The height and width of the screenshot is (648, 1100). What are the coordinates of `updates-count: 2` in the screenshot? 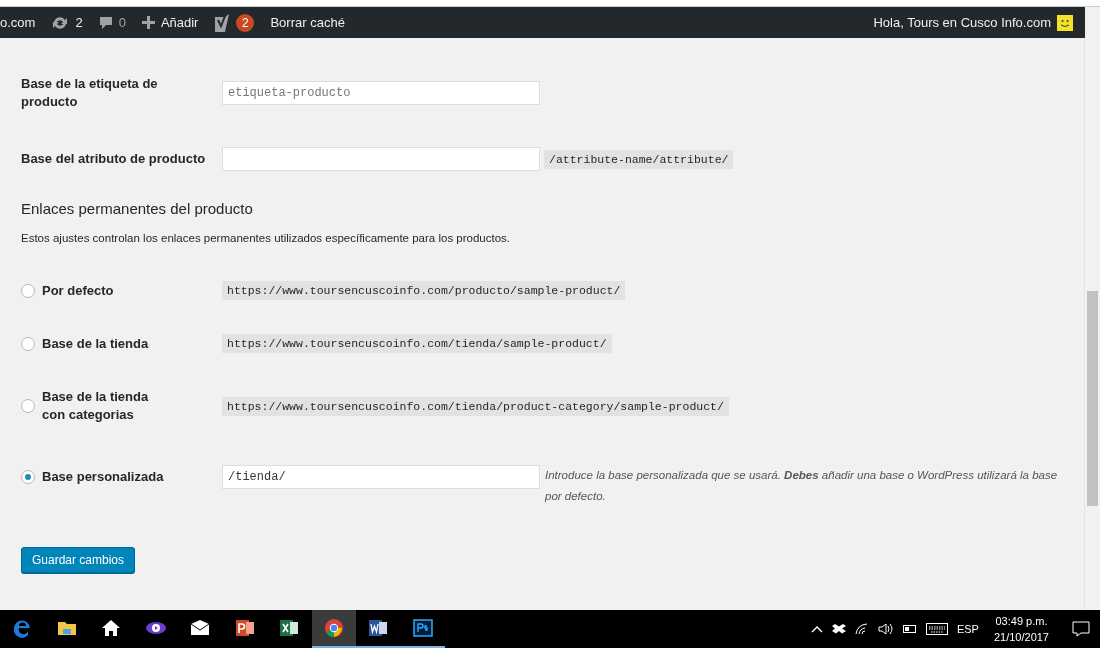 It's located at (79, 22).